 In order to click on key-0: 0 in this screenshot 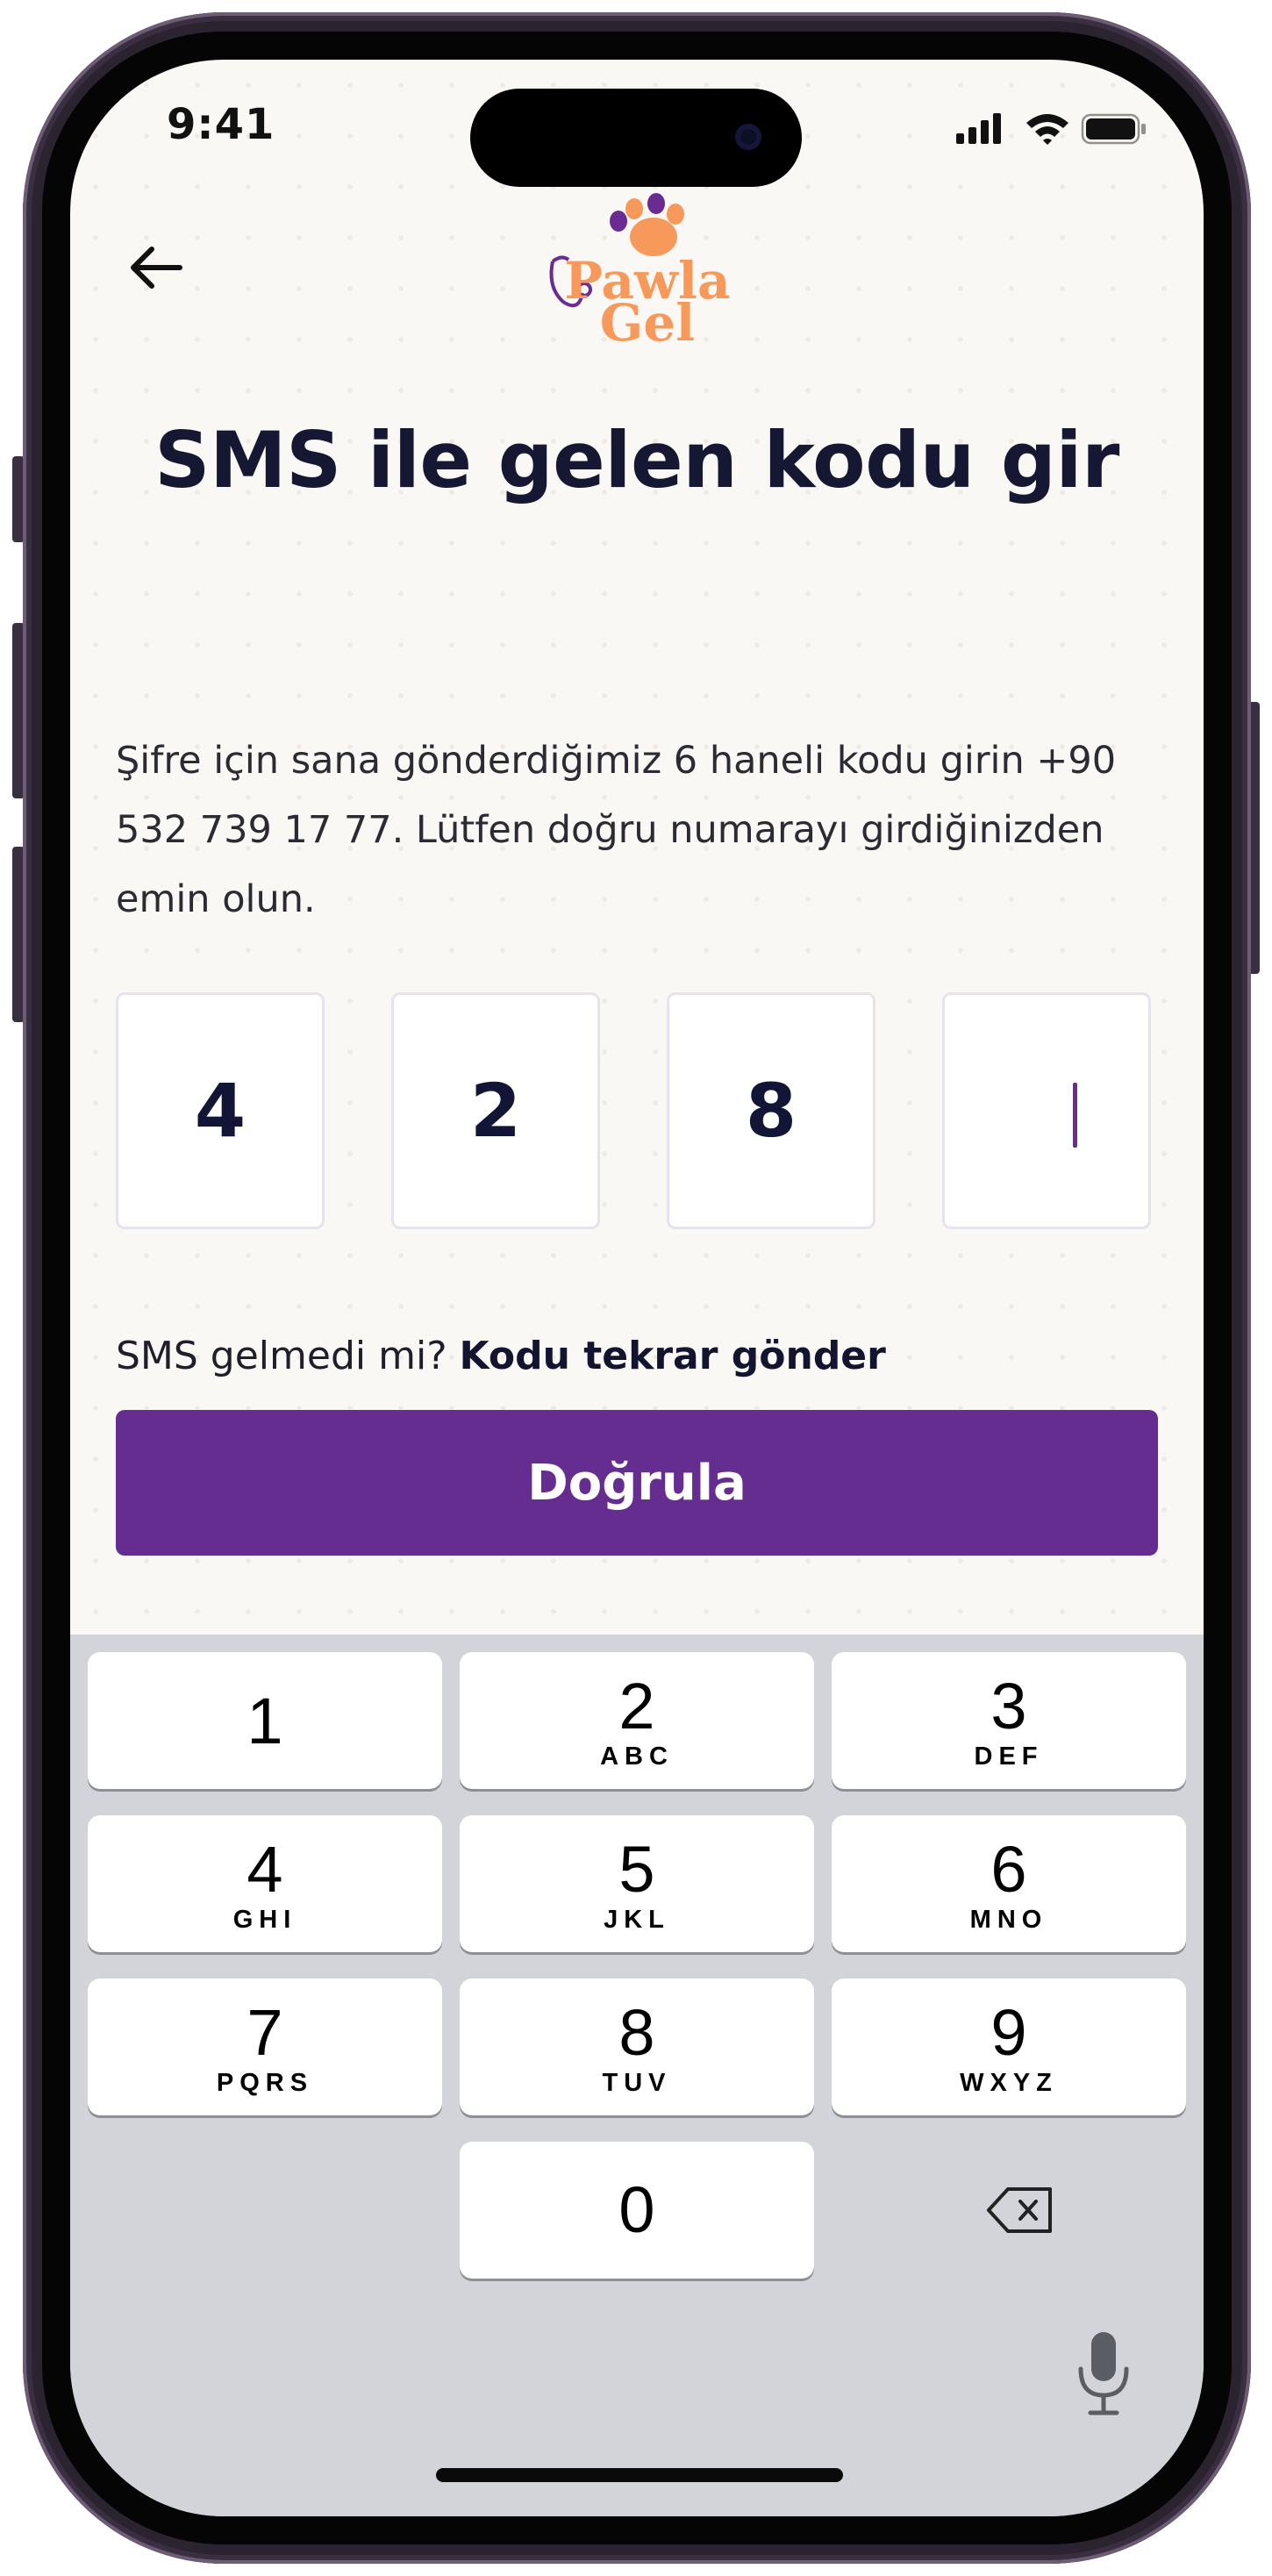, I will do `click(637, 2210)`.